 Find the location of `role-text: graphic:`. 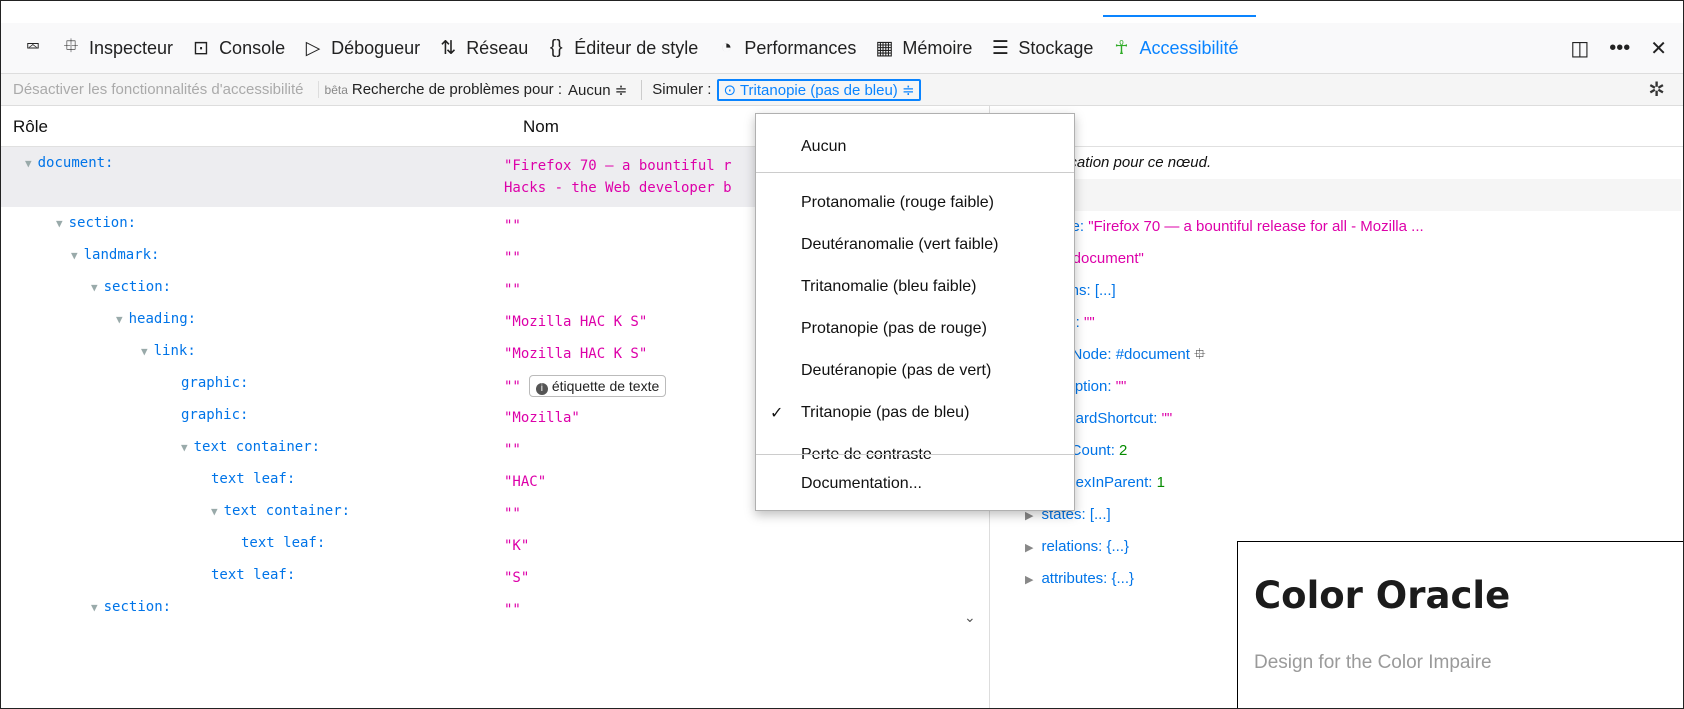

role-text: graphic: is located at coordinates (215, 415).